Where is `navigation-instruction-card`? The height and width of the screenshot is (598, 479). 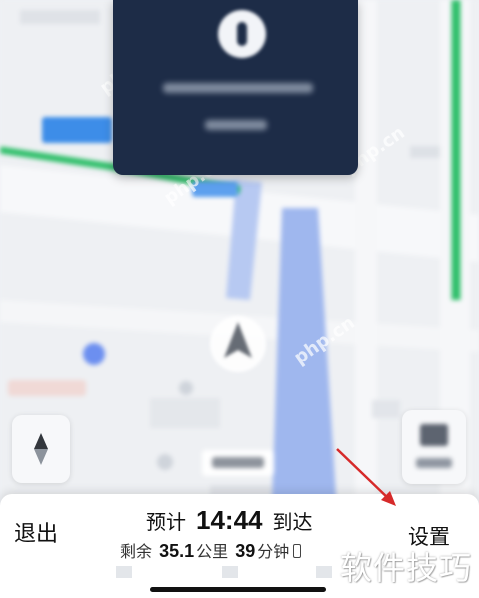 navigation-instruction-card is located at coordinates (235, 87).